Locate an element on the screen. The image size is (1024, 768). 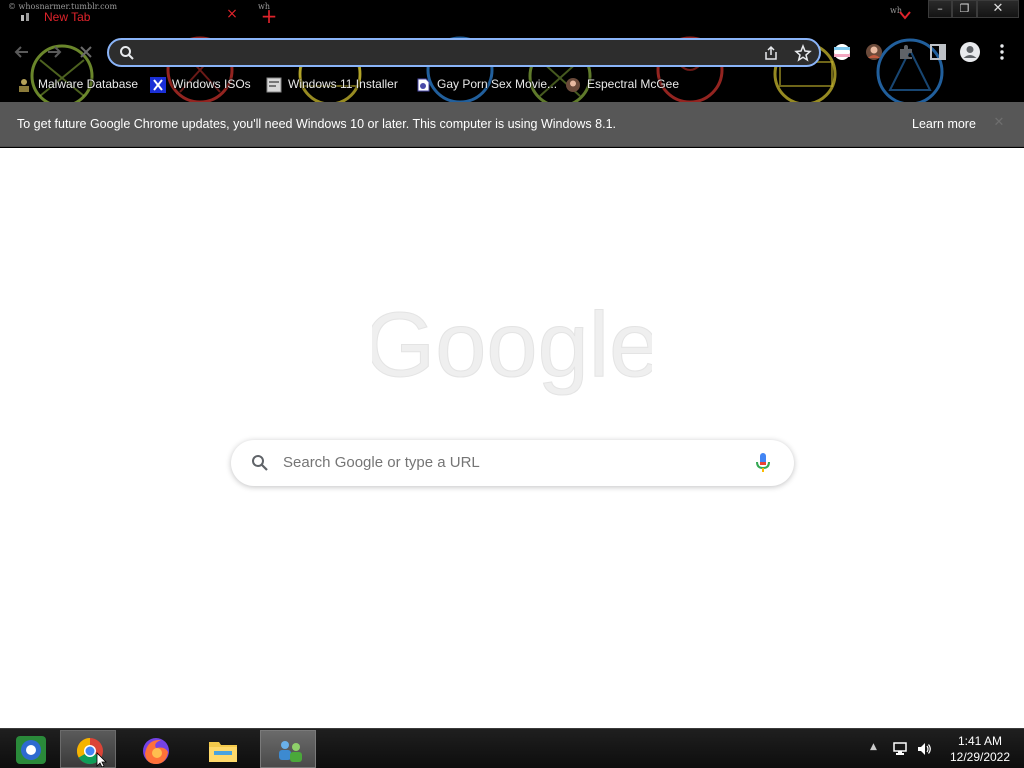
firefox-icon is located at coordinates (156, 751).